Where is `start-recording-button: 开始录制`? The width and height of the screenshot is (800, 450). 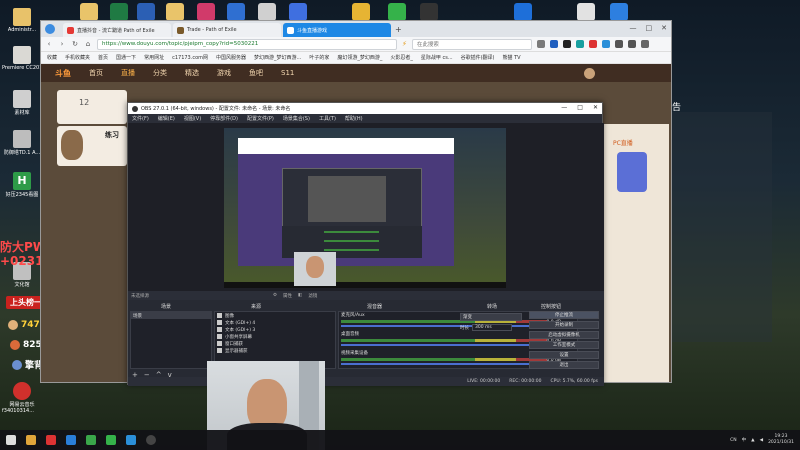 start-recording-button: 开始录制 is located at coordinates (564, 325).